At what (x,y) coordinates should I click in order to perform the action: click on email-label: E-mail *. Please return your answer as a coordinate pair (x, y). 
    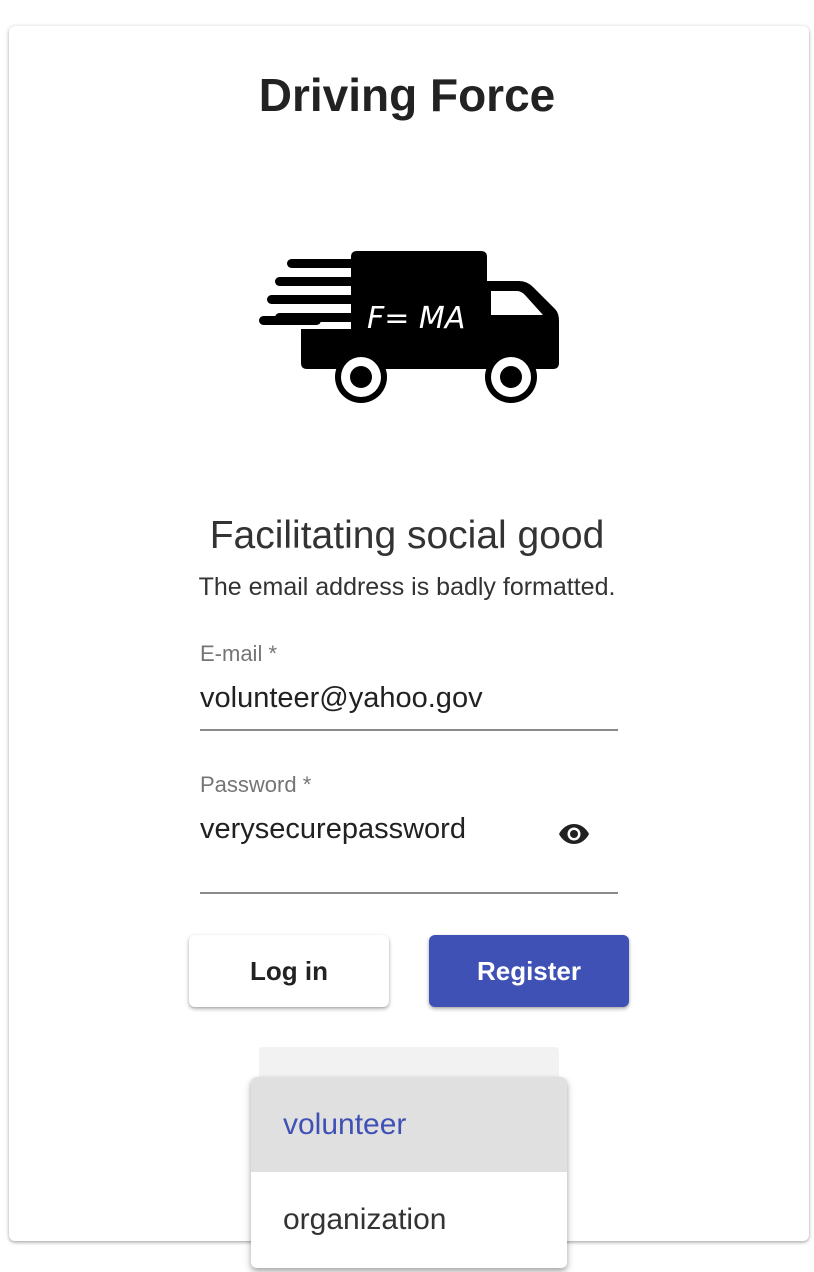
    Looking at the image, I should click on (239, 653).